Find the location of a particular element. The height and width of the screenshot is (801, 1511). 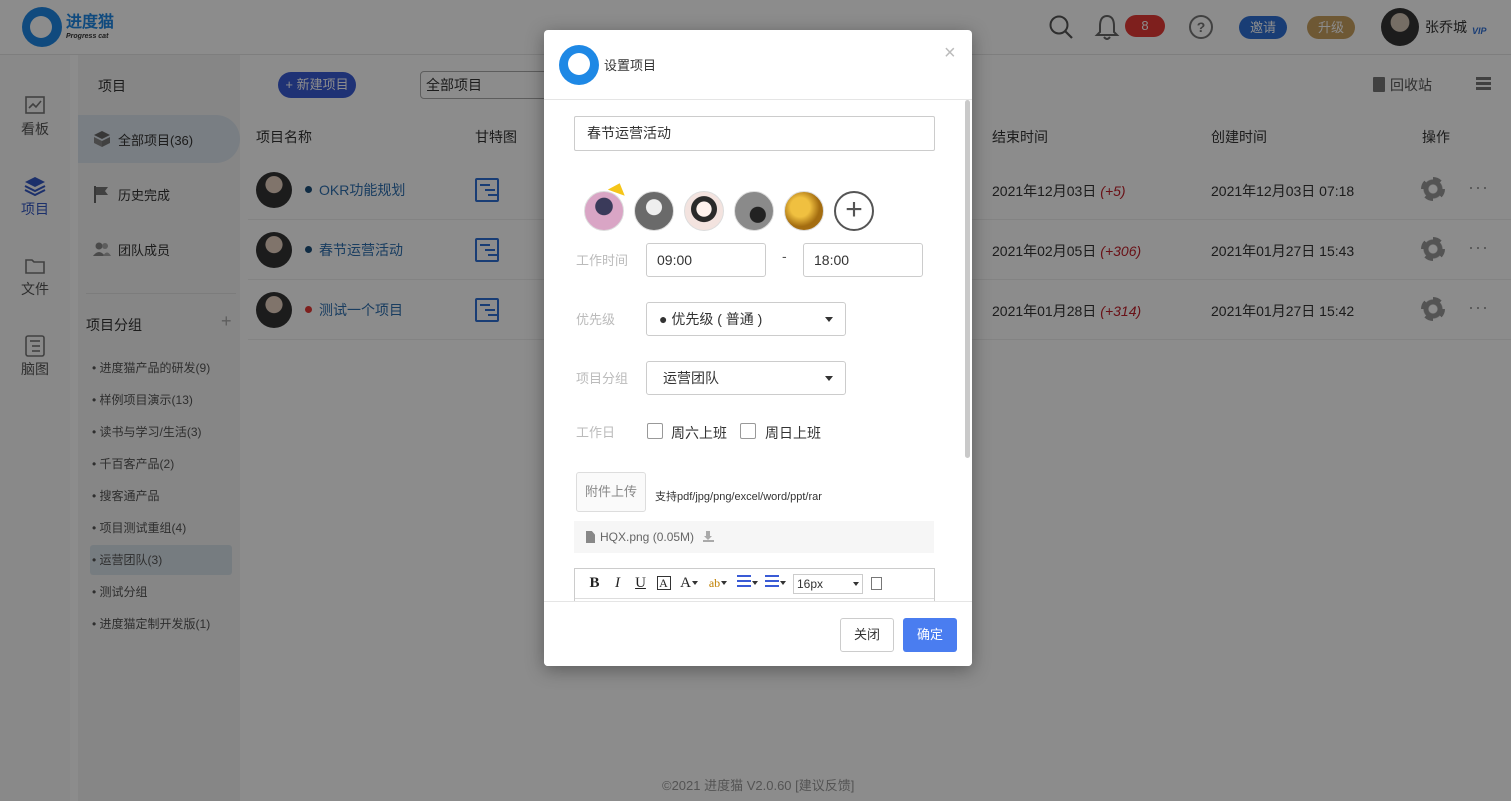

dialog-header: 设置项目 × is located at coordinates (758, 65).